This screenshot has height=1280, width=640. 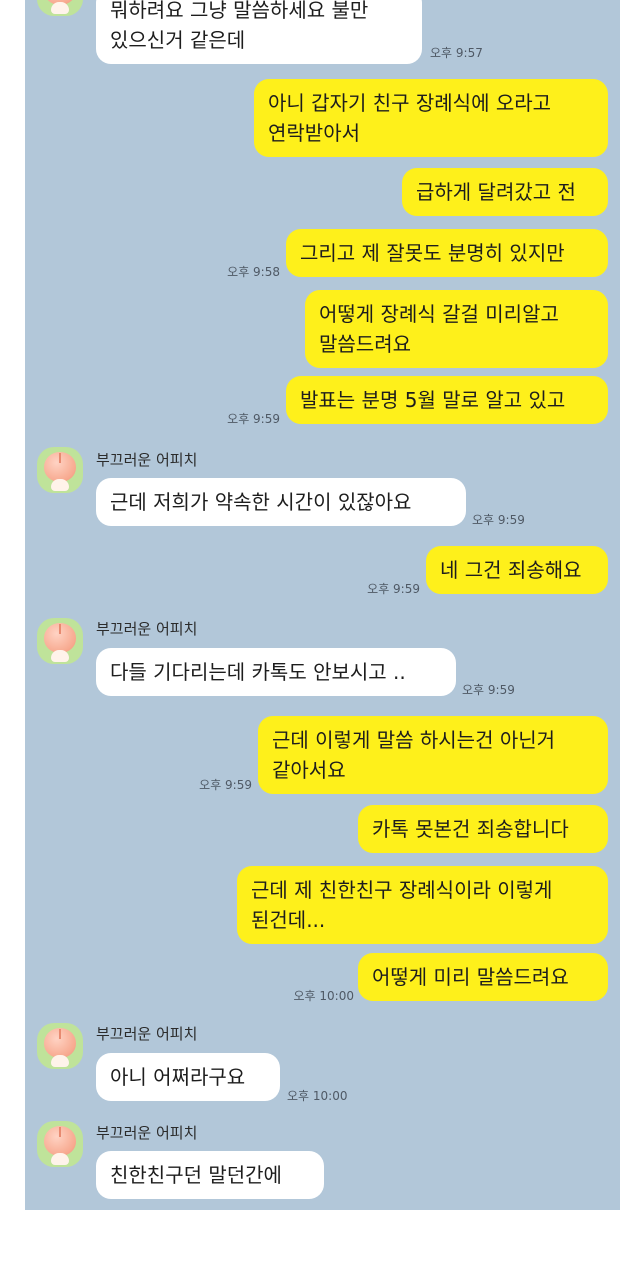 What do you see at coordinates (517, 570) in the screenshot?
I see `message-bubble-outgoing: 네 그건 죄송해요` at bounding box center [517, 570].